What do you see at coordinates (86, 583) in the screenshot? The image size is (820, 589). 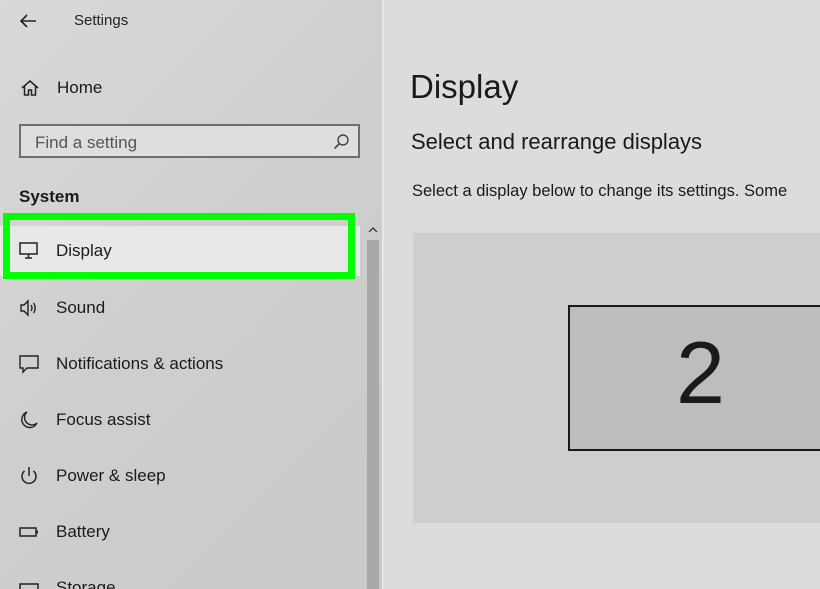 I see `sidebar-item-label: Storage` at bounding box center [86, 583].